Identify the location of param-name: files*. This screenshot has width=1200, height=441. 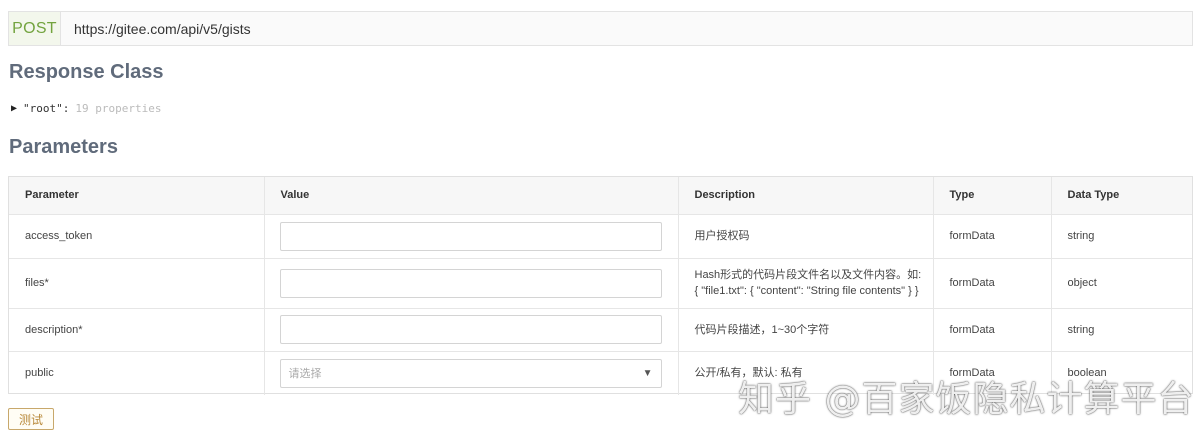
(137, 283).